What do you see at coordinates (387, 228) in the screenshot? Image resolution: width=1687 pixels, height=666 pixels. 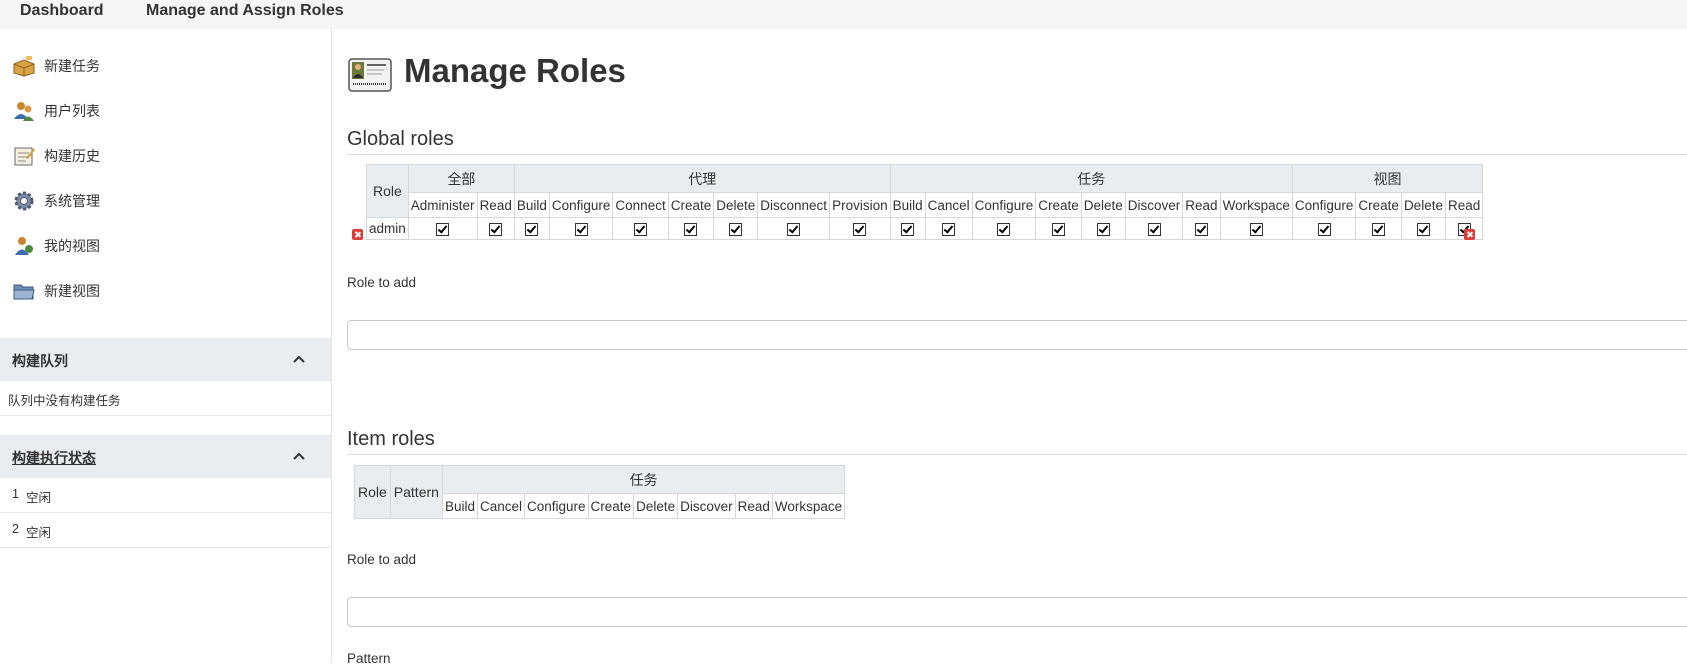 I see `role-name: admin` at bounding box center [387, 228].